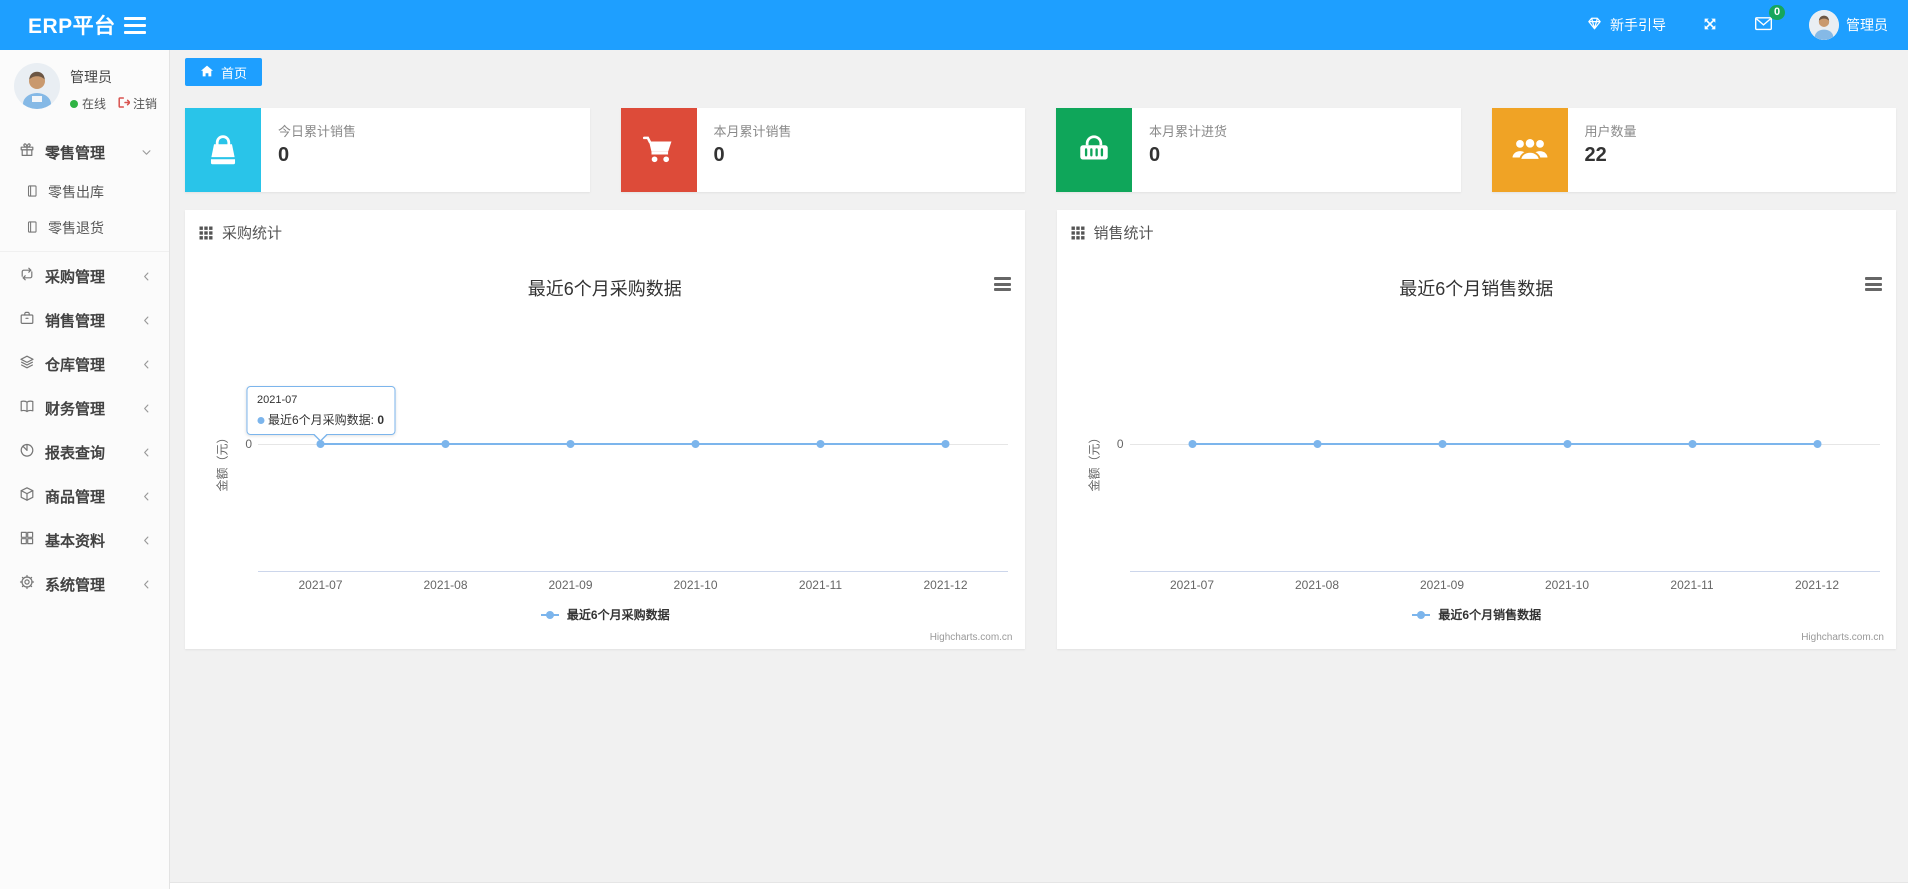 The image size is (1908, 889). Describe the element at coordinates (84, 540) in the screenshot. I see `sidebar-item-basic: 基本资料` at that location.